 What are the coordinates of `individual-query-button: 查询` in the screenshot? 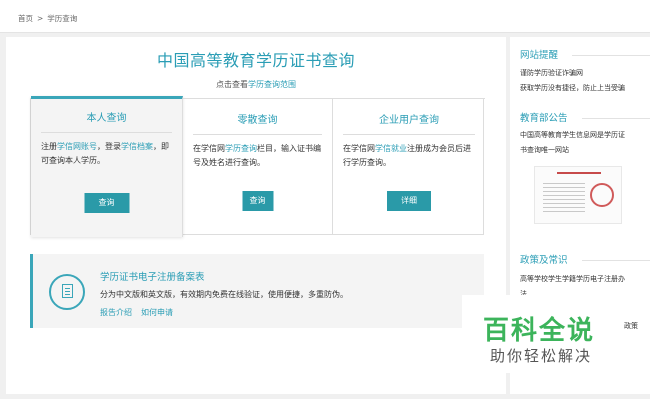 It's located at (257, 201).